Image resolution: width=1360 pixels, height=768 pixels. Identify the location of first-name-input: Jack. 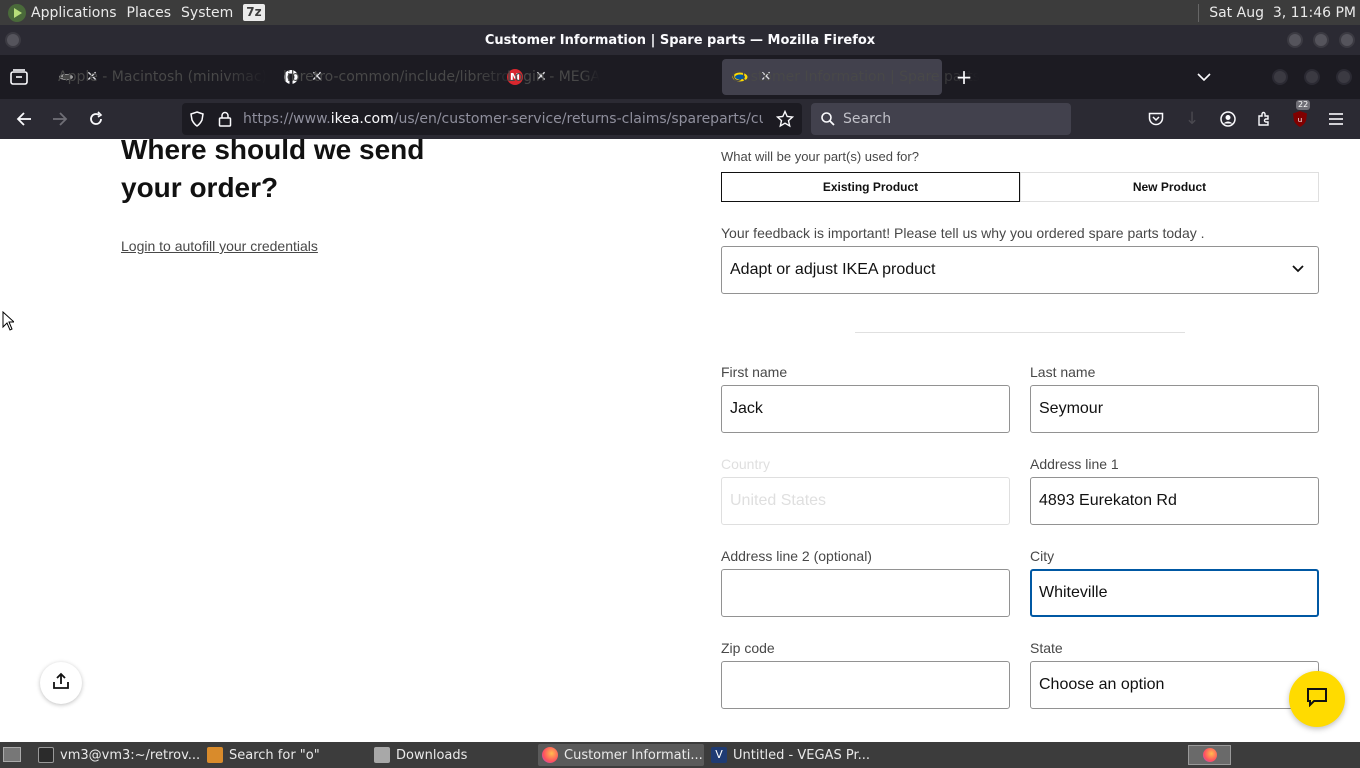
(865, 409).